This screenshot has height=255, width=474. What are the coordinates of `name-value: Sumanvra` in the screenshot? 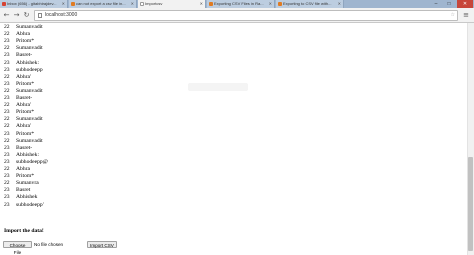 It's located at (27, 183).